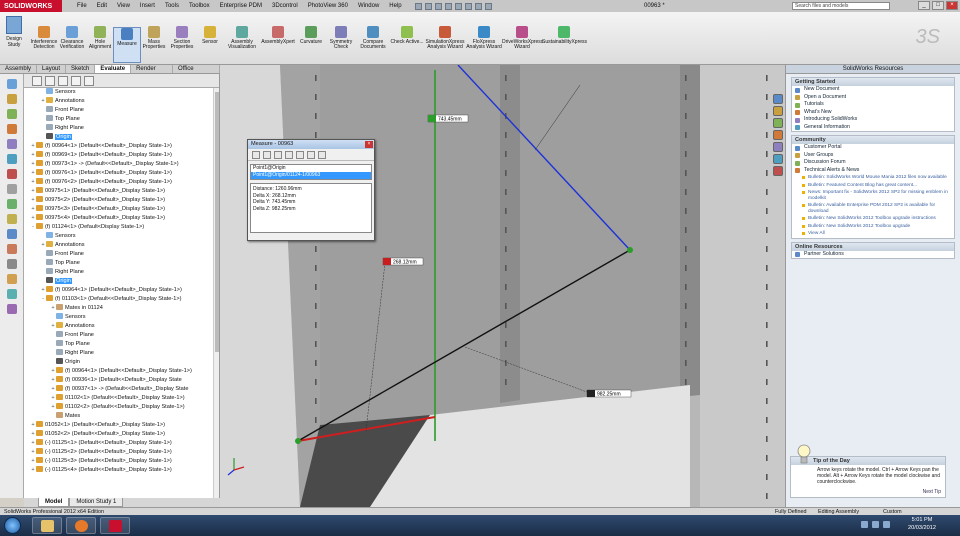  Describe the element at coordinates (864, 524) in the screenshot. I see `tray-flag-icon` at that location.